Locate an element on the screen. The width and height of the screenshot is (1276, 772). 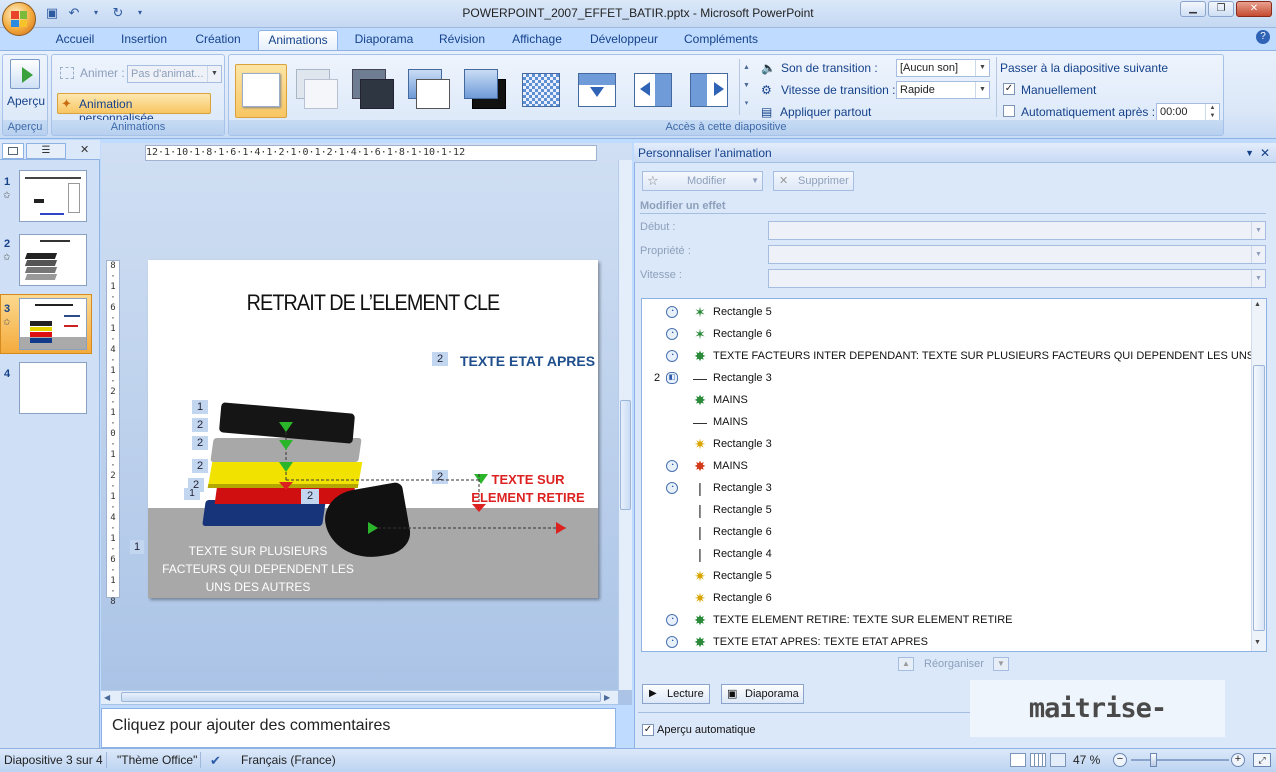
auto-checkbox is located at coordinates (1009, 111).